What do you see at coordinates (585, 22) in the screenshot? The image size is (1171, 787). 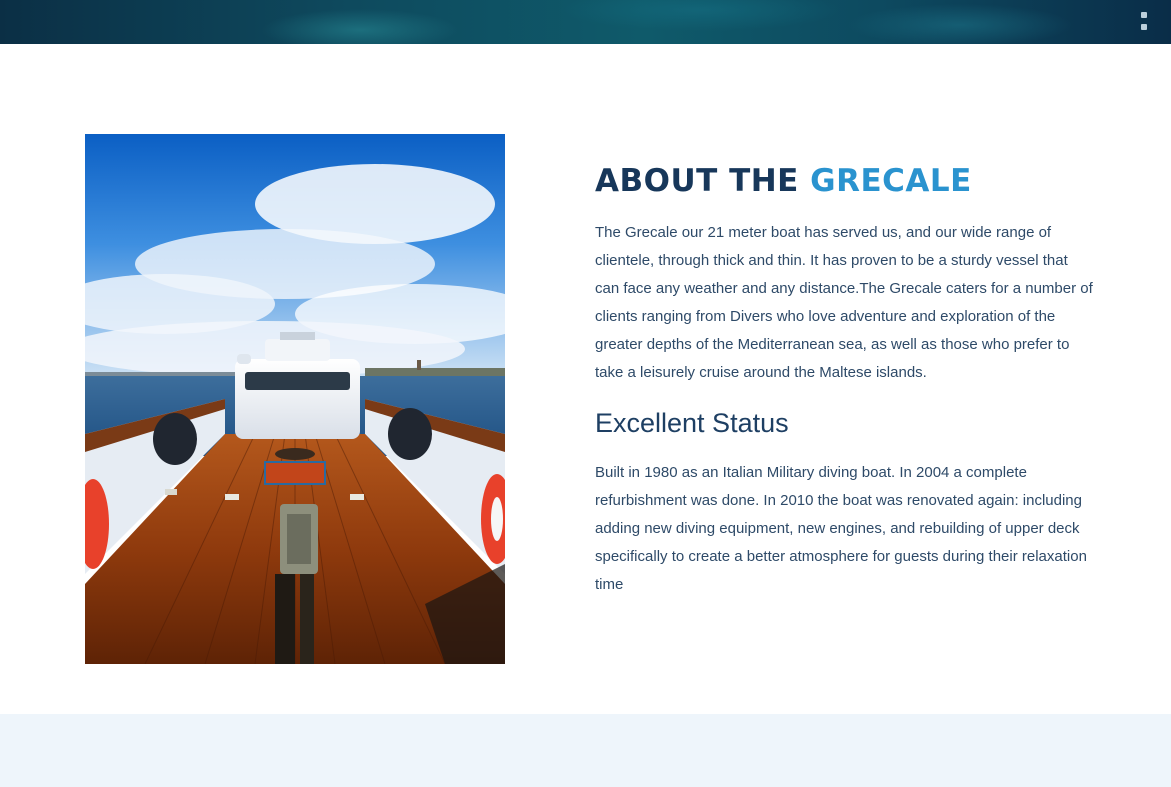 I see `hero-banner` at bounding box center [585, 22].